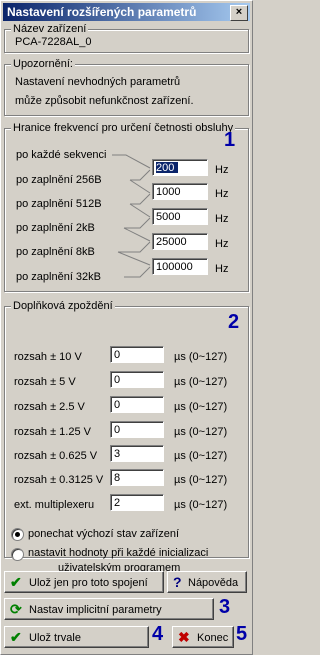  What do you see at coordinates (48, 357) in the screenshot?
I see `delay-label-0: rozsah ± 10 V` at bounding box center [48, 357].